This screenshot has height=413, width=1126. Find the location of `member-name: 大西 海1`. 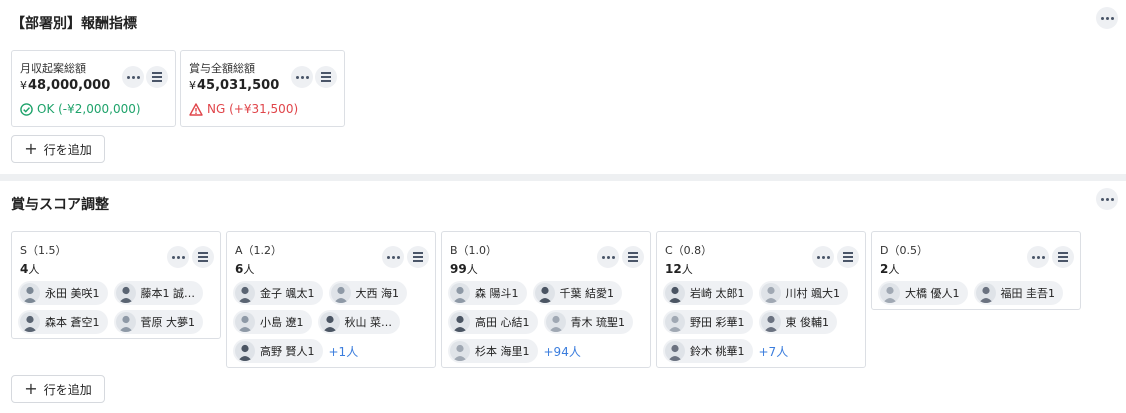

member-name: 大西 海1 is located at coordinates (377, 293).